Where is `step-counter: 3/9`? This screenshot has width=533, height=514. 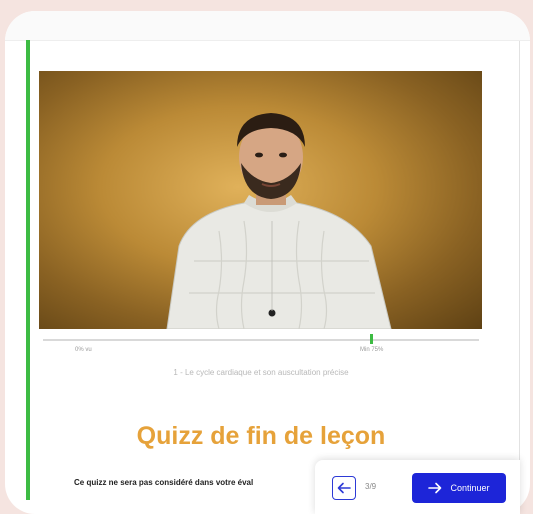
step-counter: 3/9 is located at coordinates (371, 486).